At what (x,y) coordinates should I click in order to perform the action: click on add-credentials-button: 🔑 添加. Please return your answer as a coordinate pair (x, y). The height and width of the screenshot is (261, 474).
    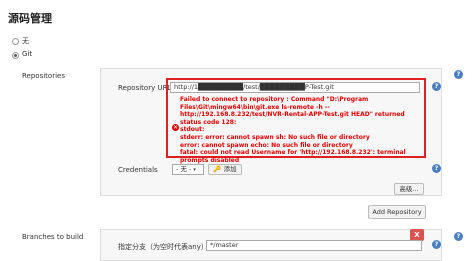
    Looking at the image, I should click on (225, 169).